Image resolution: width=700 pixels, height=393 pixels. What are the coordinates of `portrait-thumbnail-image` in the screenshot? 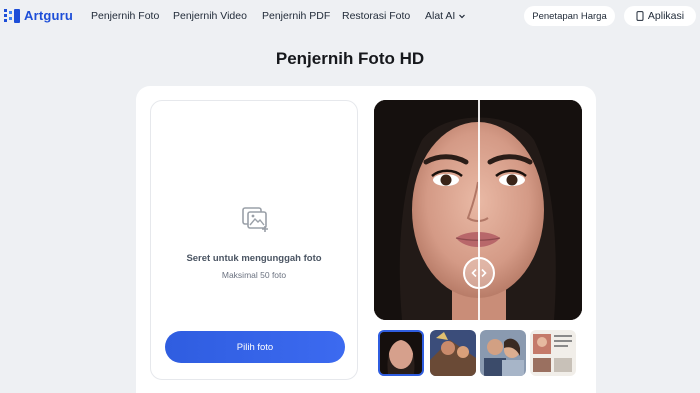 It's located at (401, 353).